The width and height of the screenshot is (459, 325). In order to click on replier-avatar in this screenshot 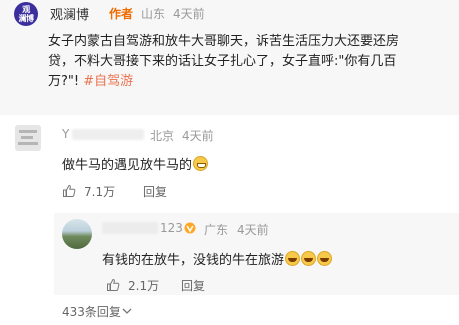, I will do `click(77, 234)`.